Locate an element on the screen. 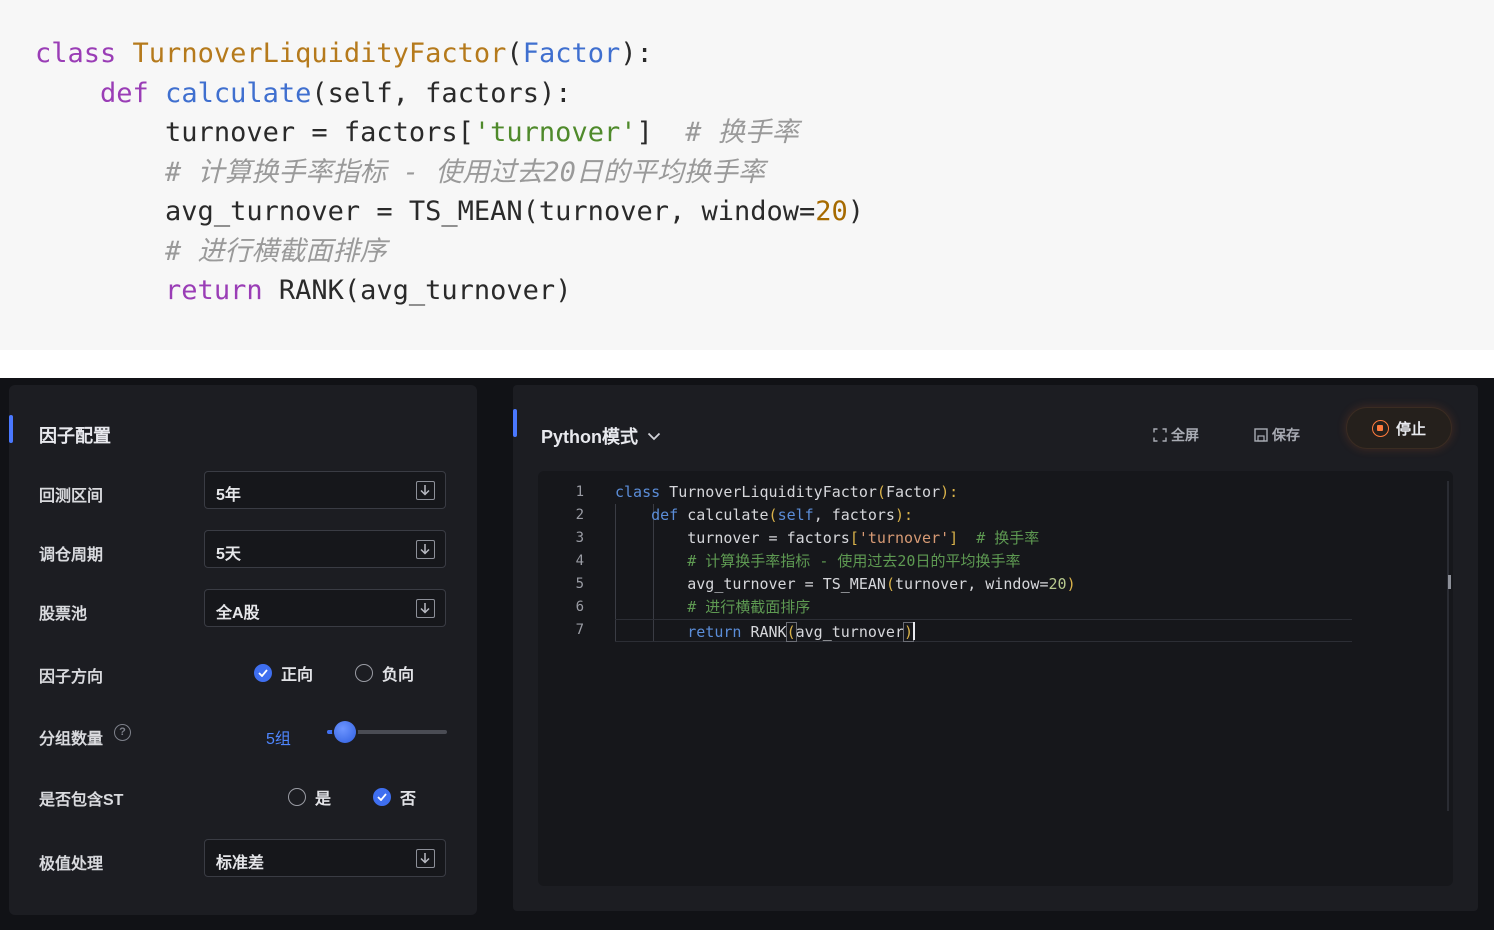 Image resolution: width=1494 pixels, height=930 pixels. snippet-line-2: def calculate(self, factors): is located at coordinates (449, 94).